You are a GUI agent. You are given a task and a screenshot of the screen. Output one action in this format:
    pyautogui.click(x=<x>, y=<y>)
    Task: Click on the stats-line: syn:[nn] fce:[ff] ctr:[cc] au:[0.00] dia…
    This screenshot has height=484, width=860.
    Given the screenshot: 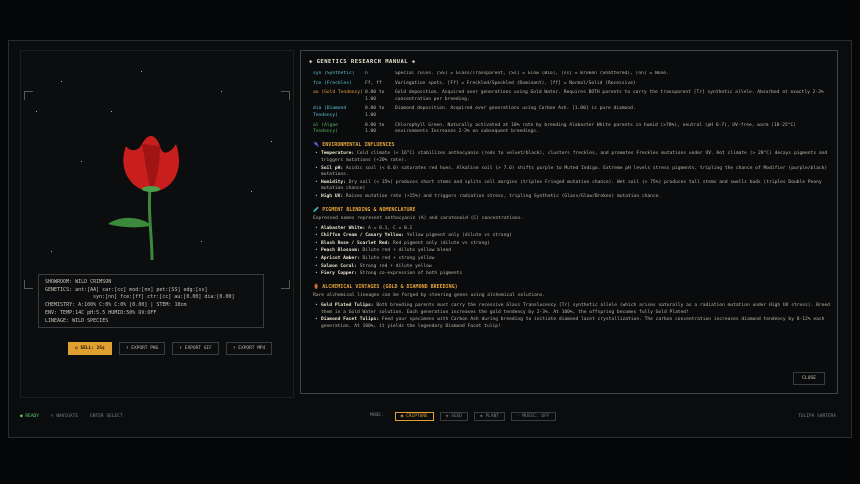 What is the action you would take?
    pyautogui.click(x=164, y=297)
    